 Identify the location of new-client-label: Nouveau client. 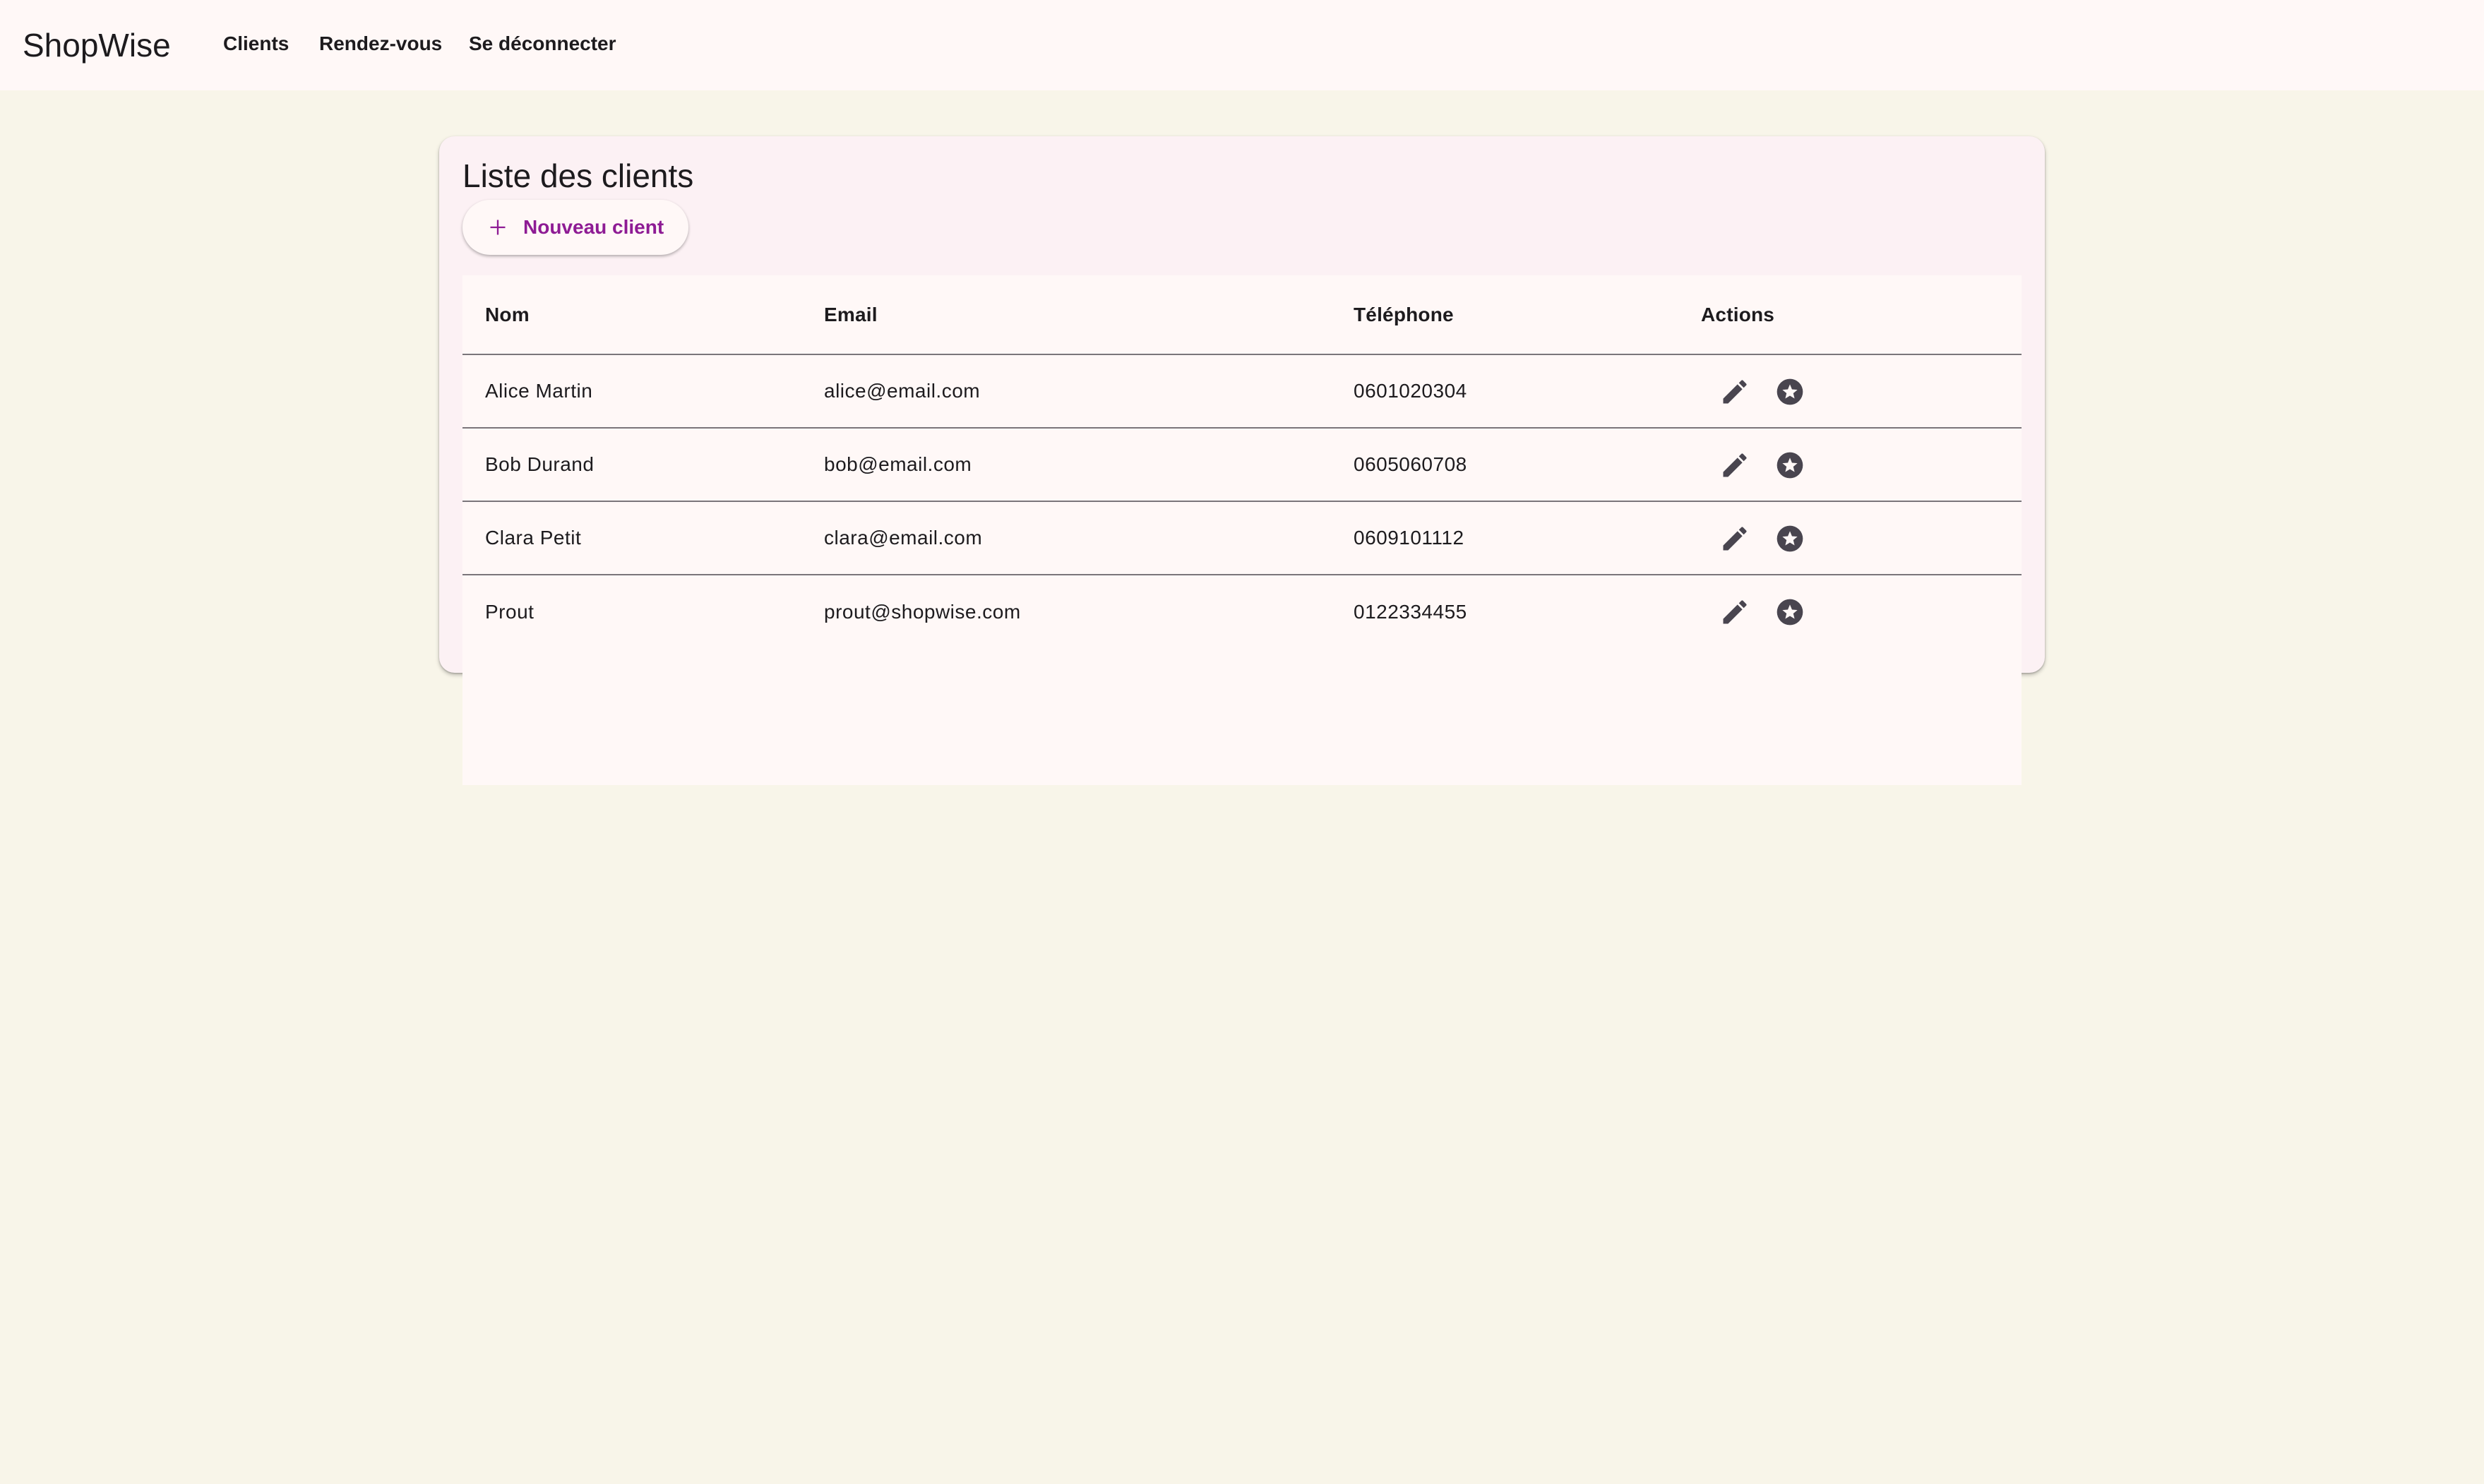
(593, 227).